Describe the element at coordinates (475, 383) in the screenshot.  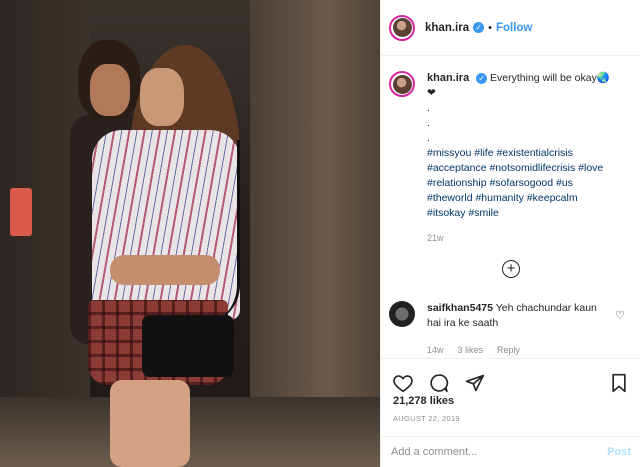
I see `share-icon` at that location.